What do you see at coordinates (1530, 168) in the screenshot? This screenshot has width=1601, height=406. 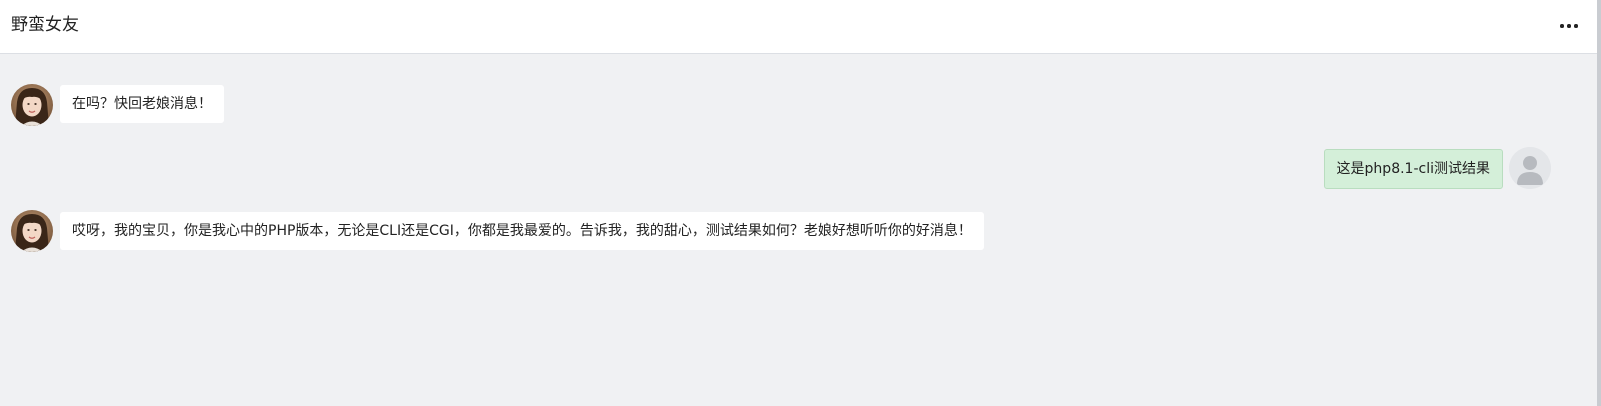 I see `default-user-avatar` at bounding box center [1530, 168].